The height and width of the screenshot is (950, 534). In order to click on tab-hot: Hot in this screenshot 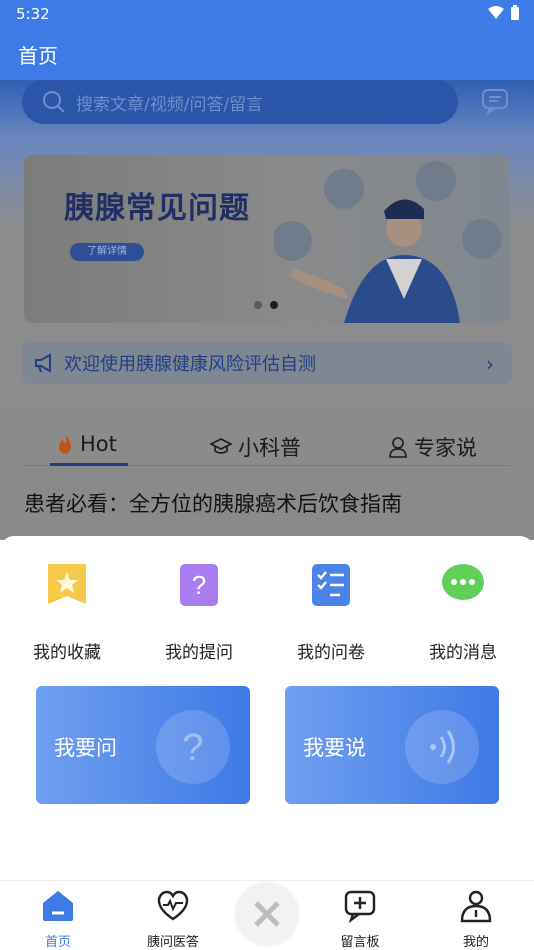, I will do `click(86, 444)`.